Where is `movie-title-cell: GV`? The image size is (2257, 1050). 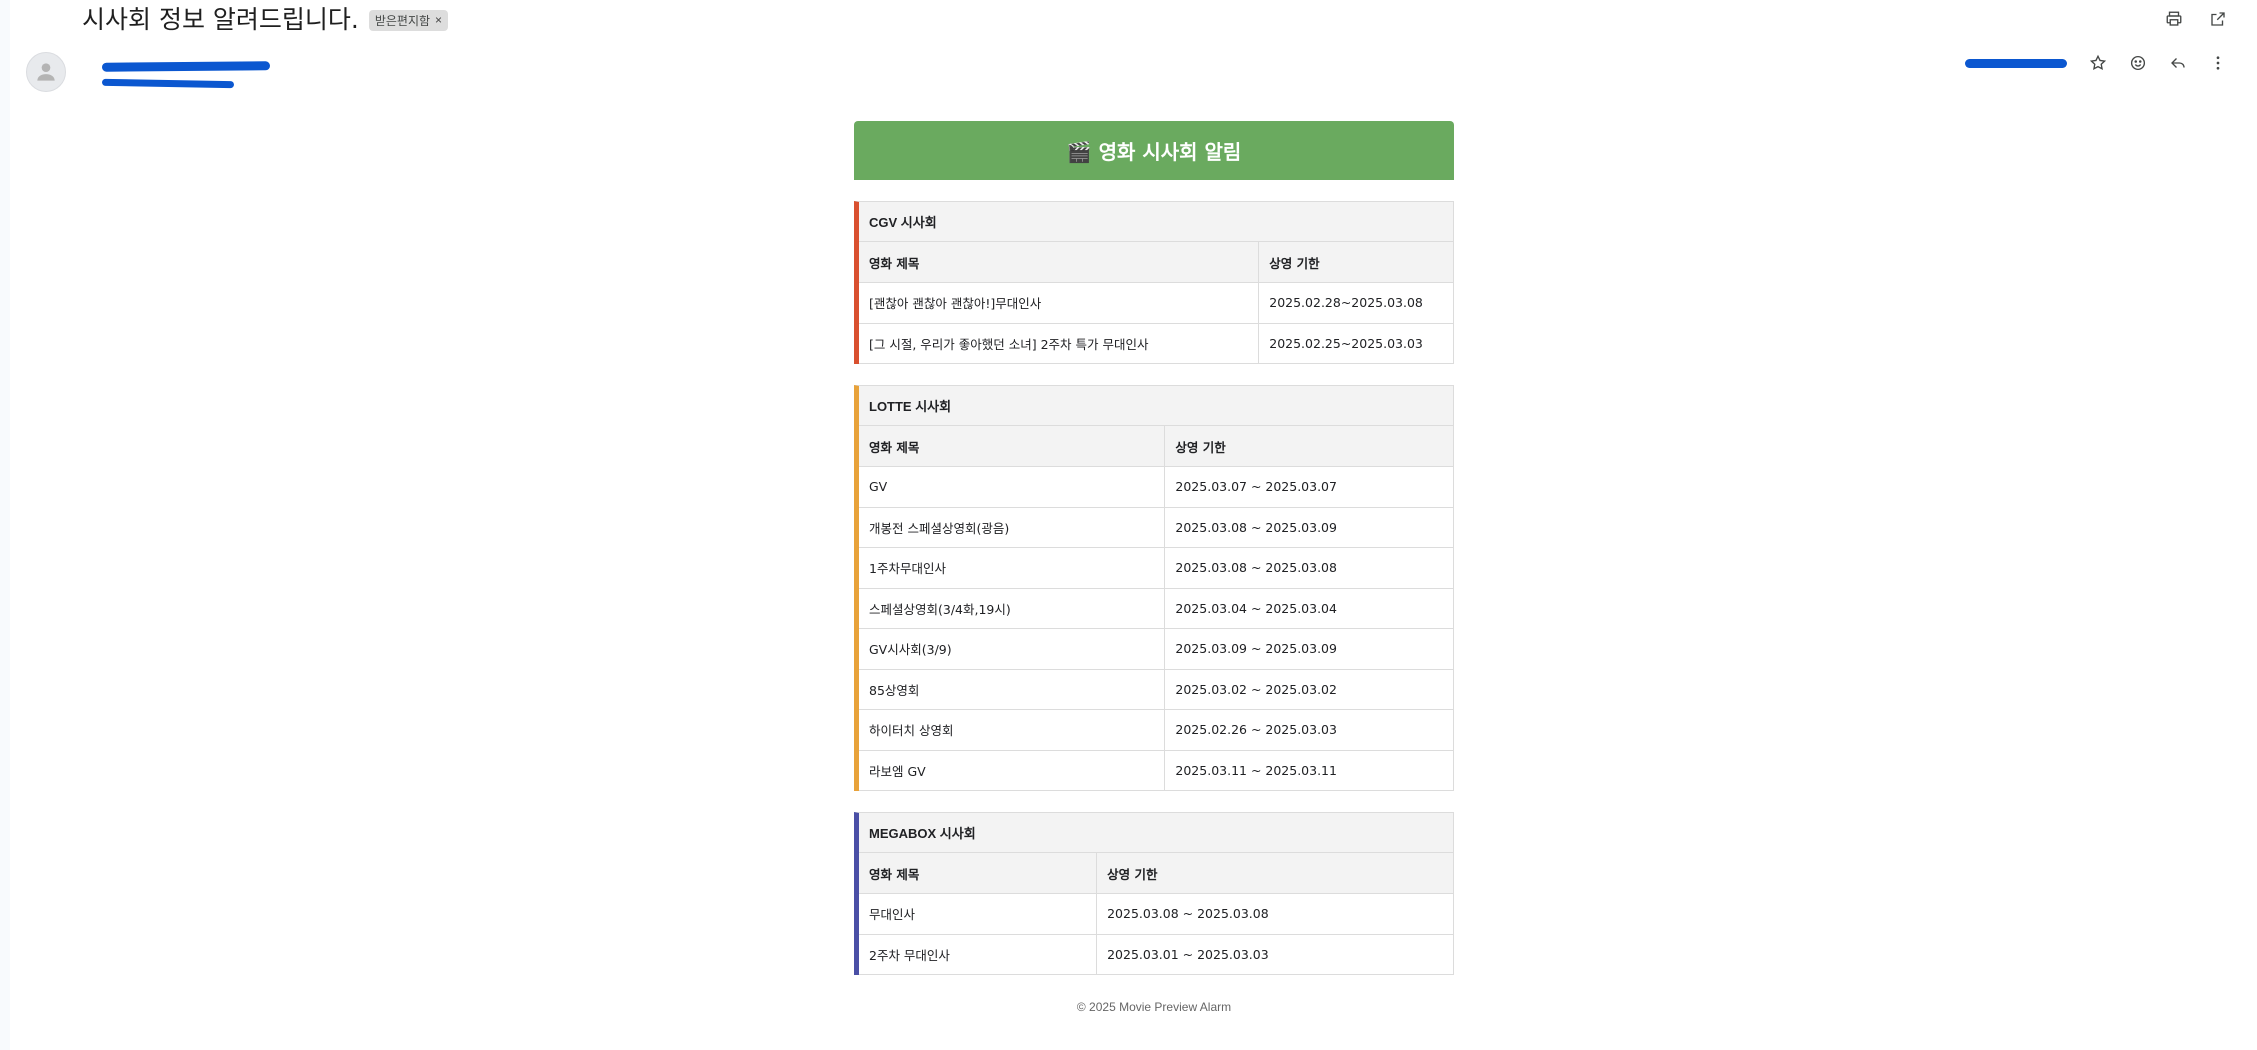 movie-title-cell: GV is located at coordinates (1012, 487).